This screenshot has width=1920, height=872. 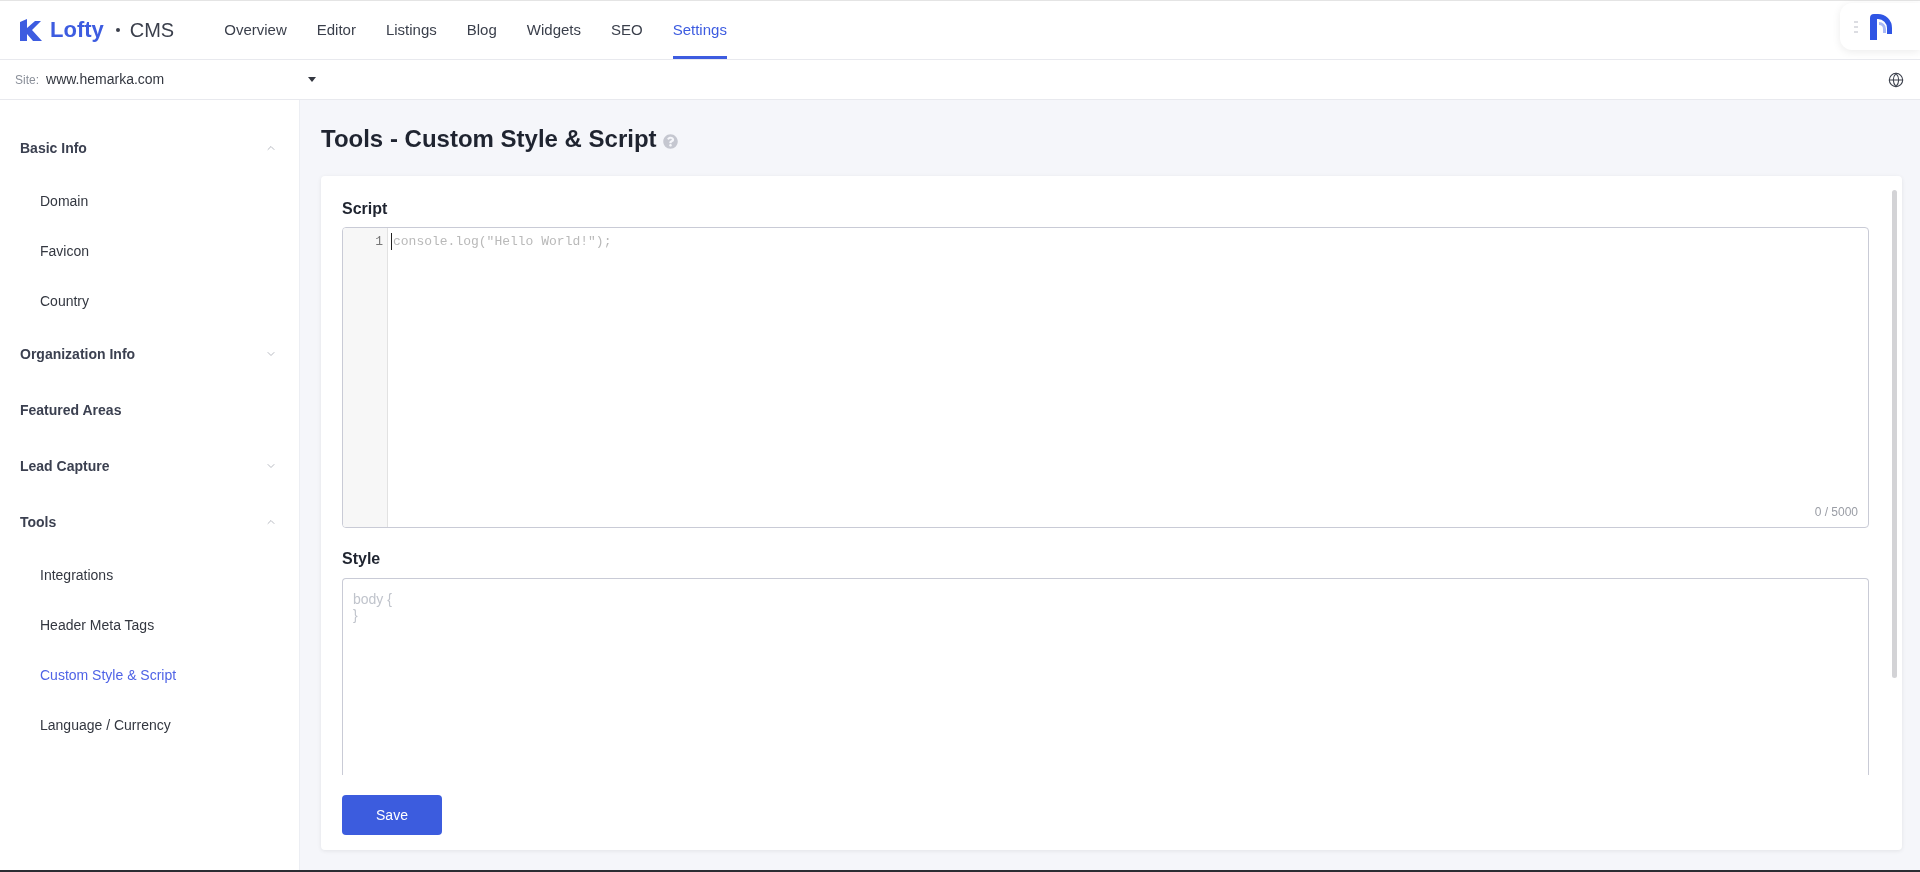 I want to click on site-label: Site:, so click(x=27, y=80).